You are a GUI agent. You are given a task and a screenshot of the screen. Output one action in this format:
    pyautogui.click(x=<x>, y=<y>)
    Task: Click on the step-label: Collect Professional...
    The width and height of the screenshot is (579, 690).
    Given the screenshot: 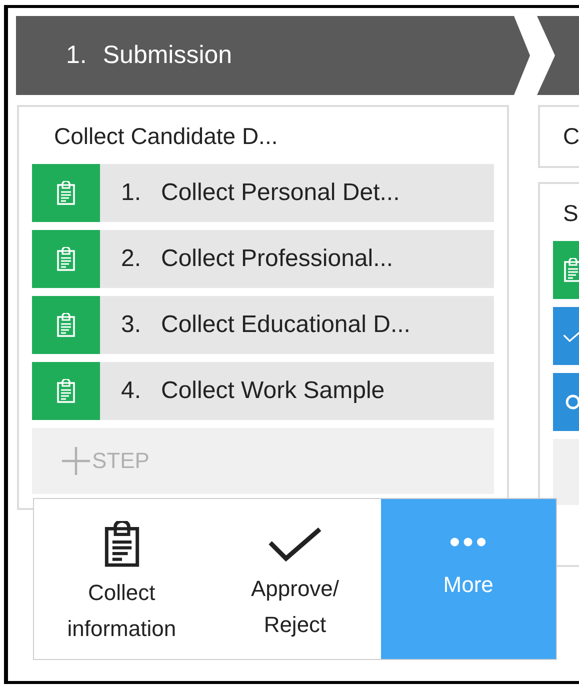 What is the action you would take?
    pyautogui.click(x=277, y=259)
    